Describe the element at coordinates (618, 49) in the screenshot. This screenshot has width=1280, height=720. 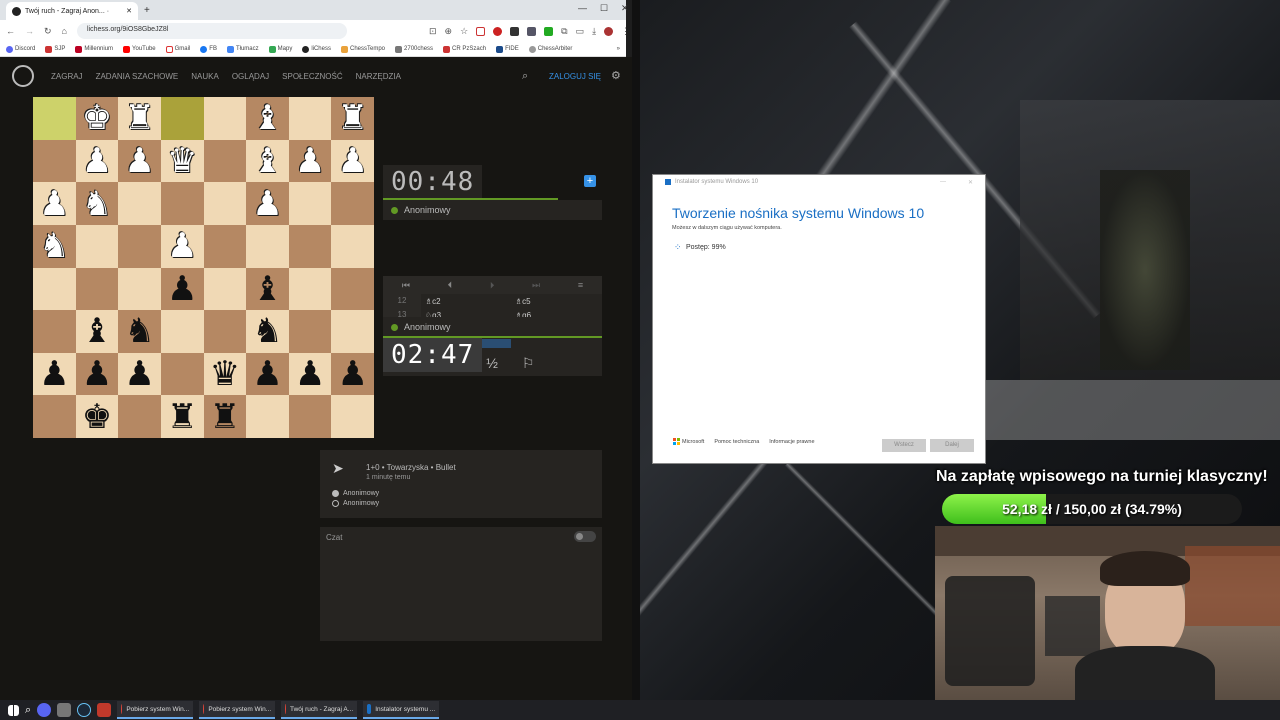
I see `more-bookmarks-icon: »` at that location.